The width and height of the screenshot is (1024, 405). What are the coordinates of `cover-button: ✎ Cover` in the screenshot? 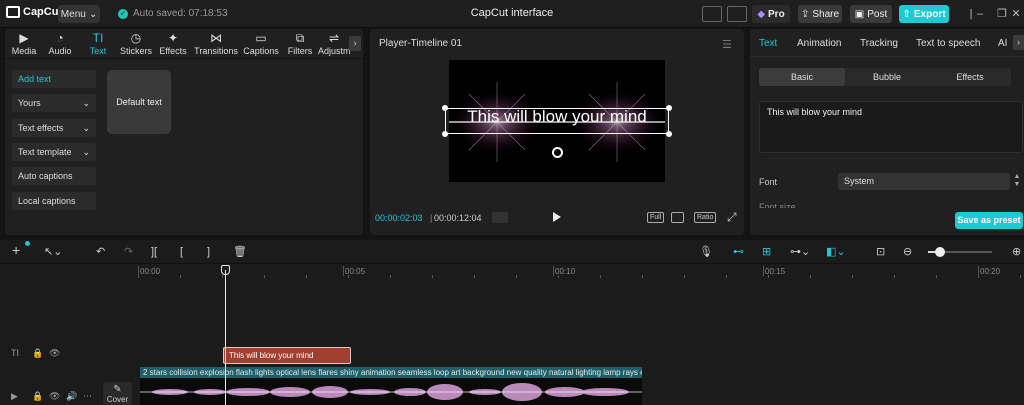 It's located at (117, 393).